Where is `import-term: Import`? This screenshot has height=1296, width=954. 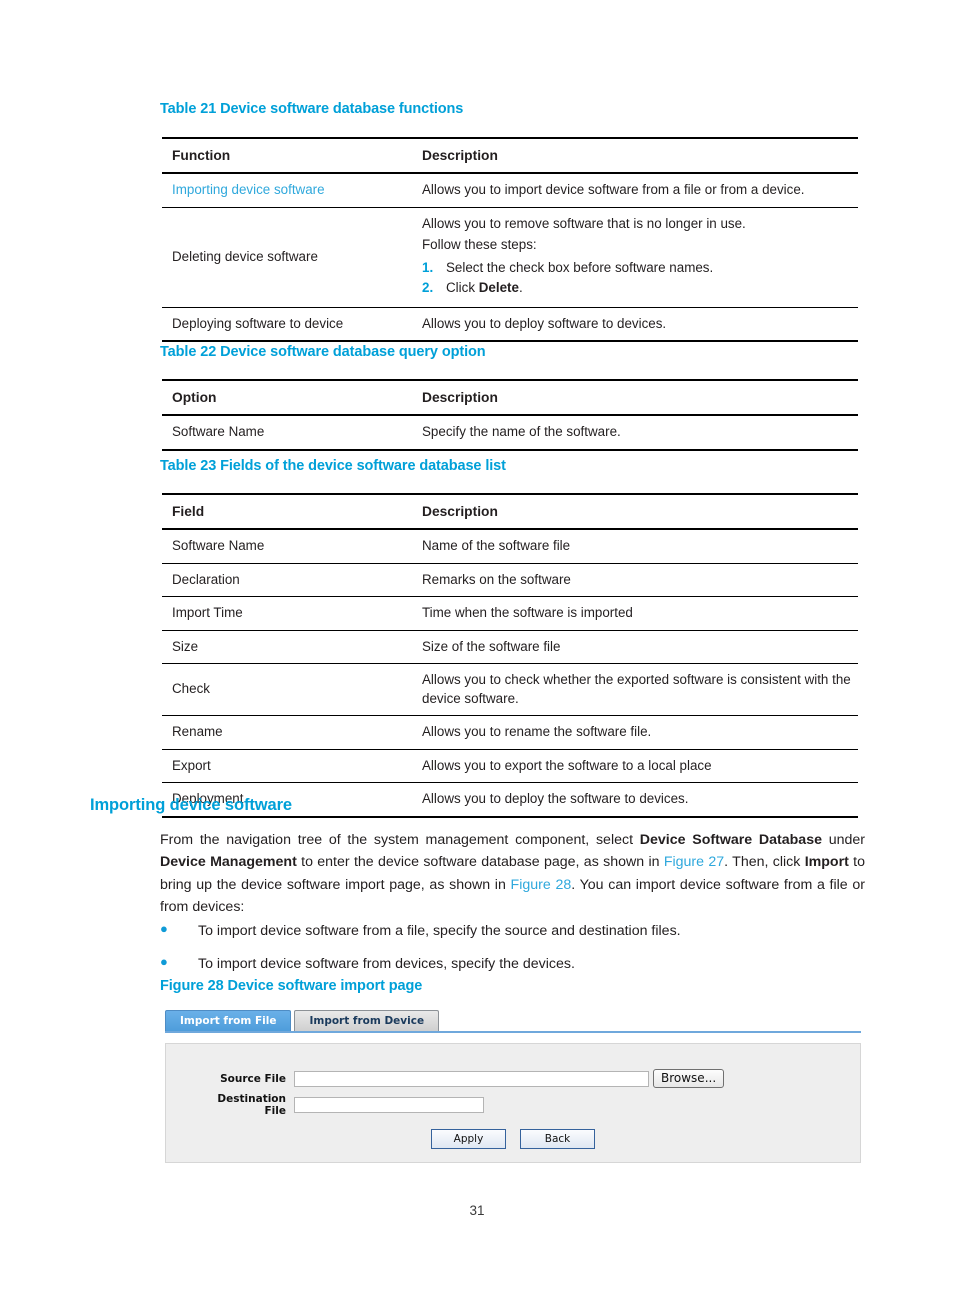
import-term: Import is located at coordinates (826, 862).